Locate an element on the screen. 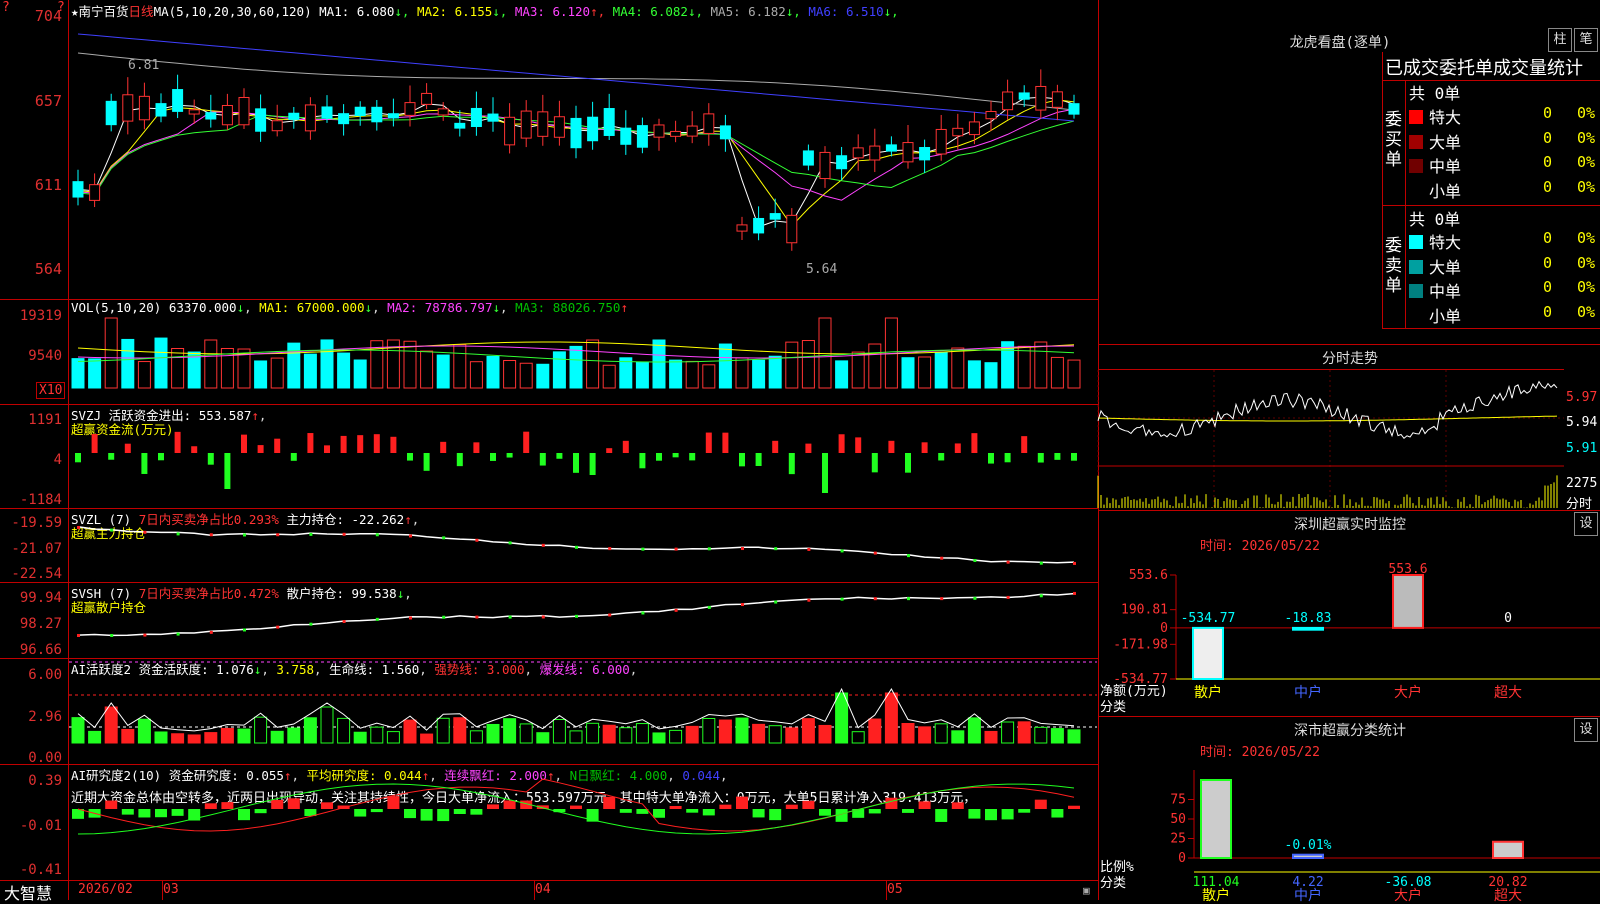 Image resolution: width=1600 pixels, height=904 pixels. intraday-chart is located at coordinates (1330, 440).